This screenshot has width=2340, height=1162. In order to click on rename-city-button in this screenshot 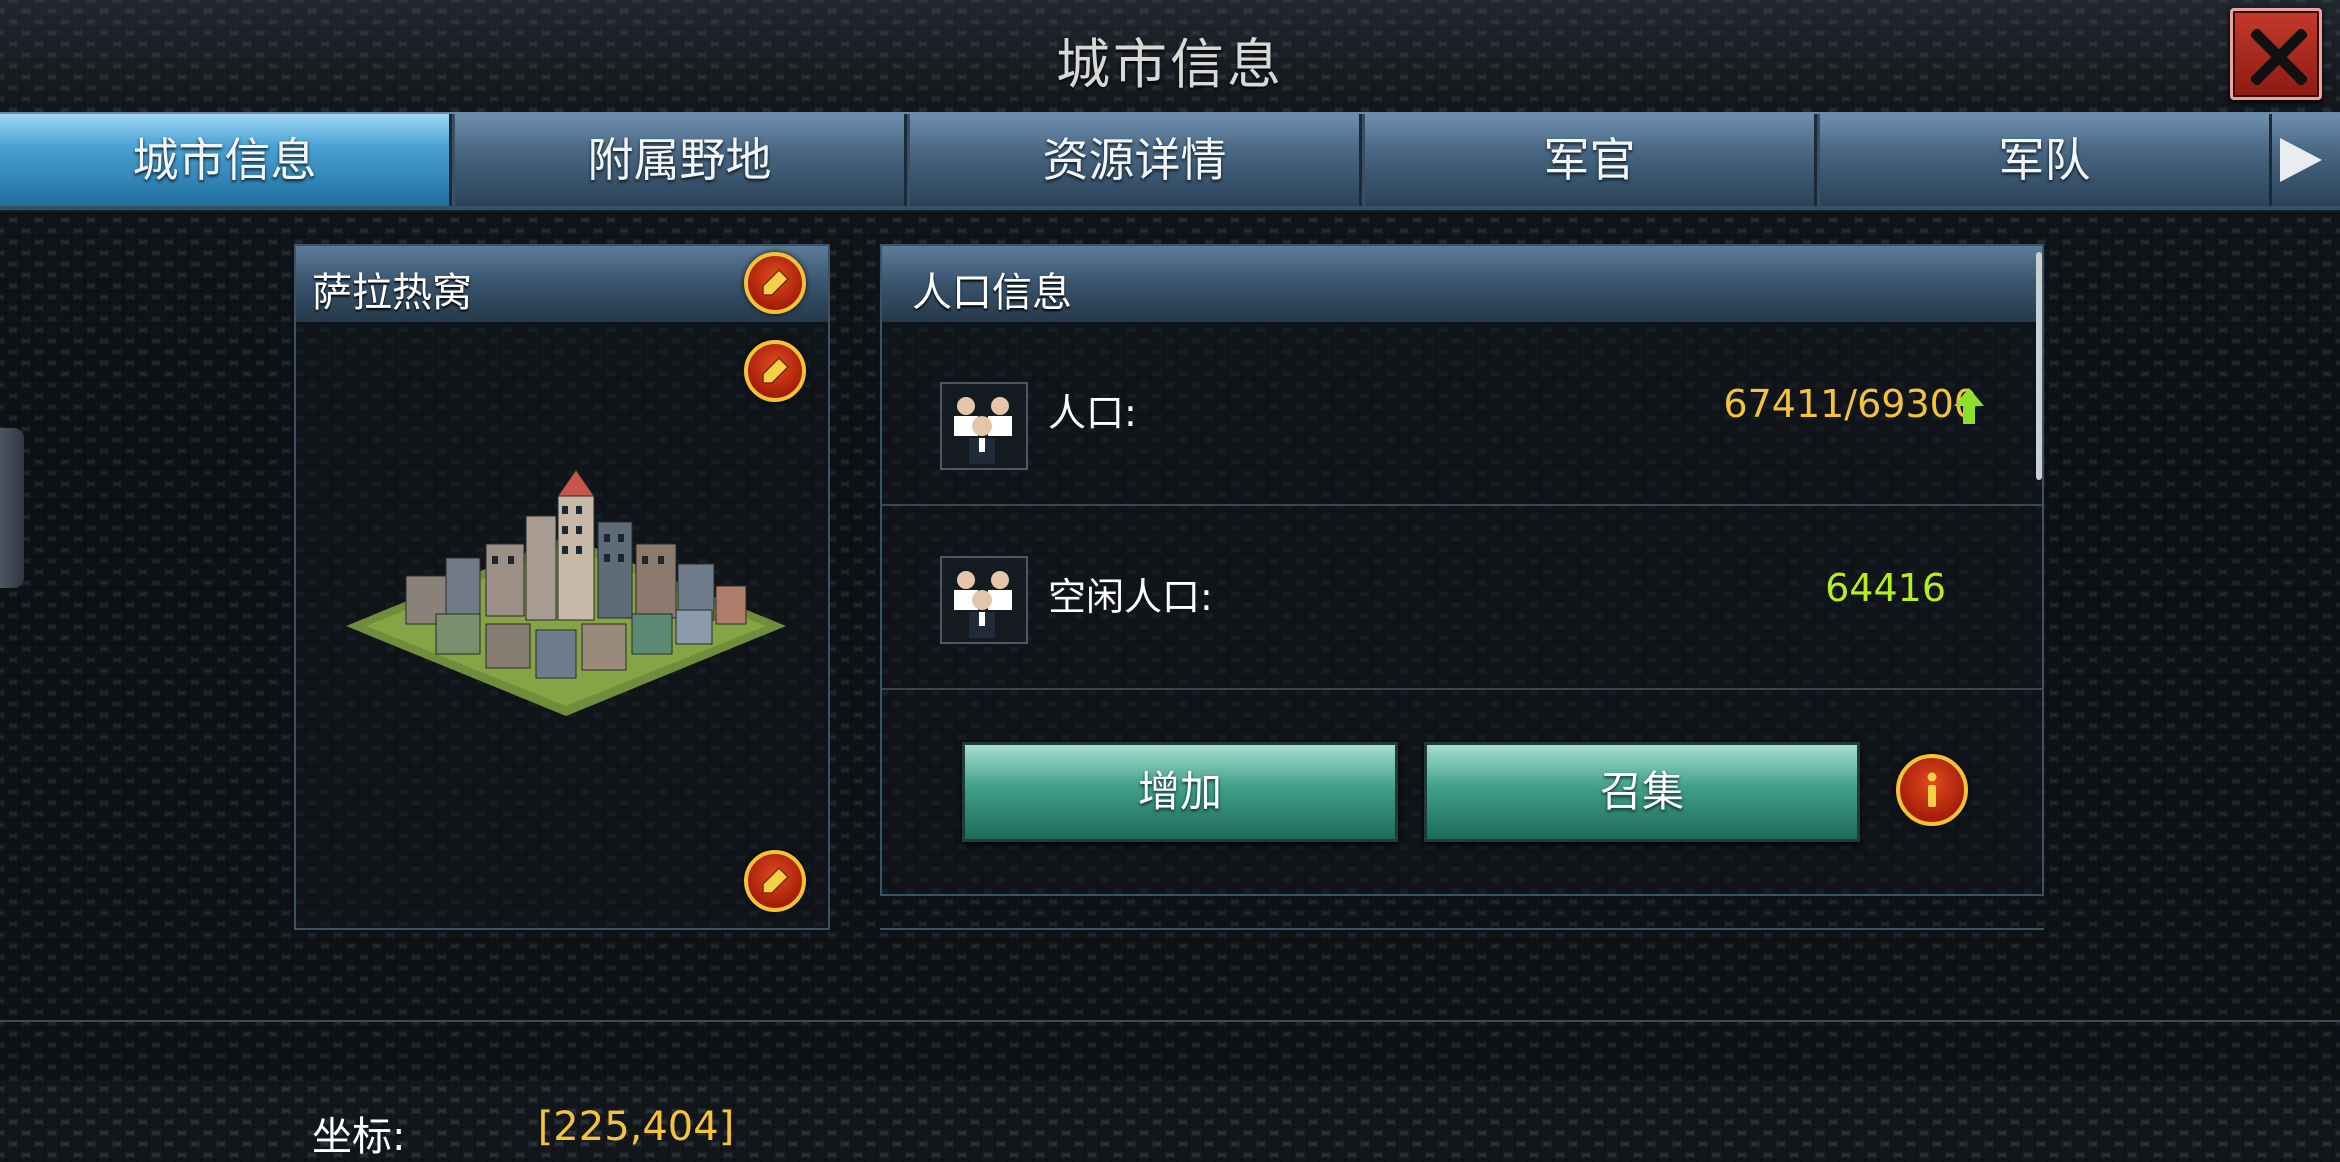, I will do `click(775, 283)`.